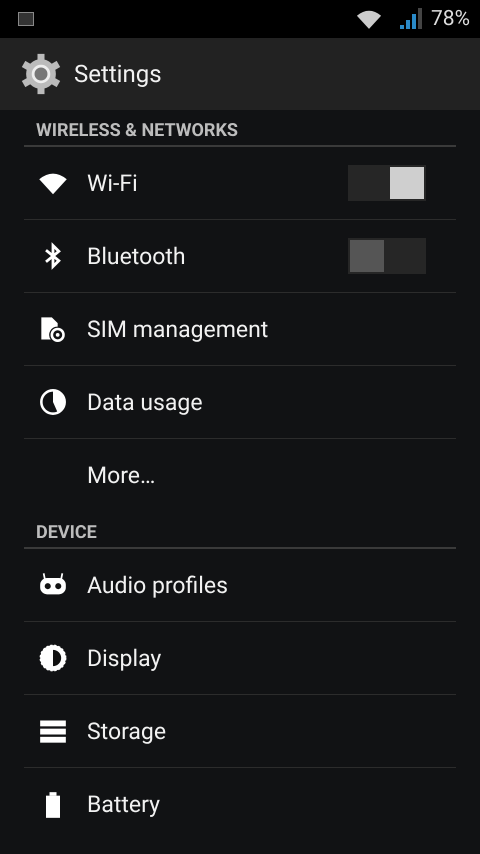 The height and width of the screenshot is (854, 480). Describe the element at coordinates (240, 256) in the screenshot. I see `settings-item: Bluetooth` at that location.